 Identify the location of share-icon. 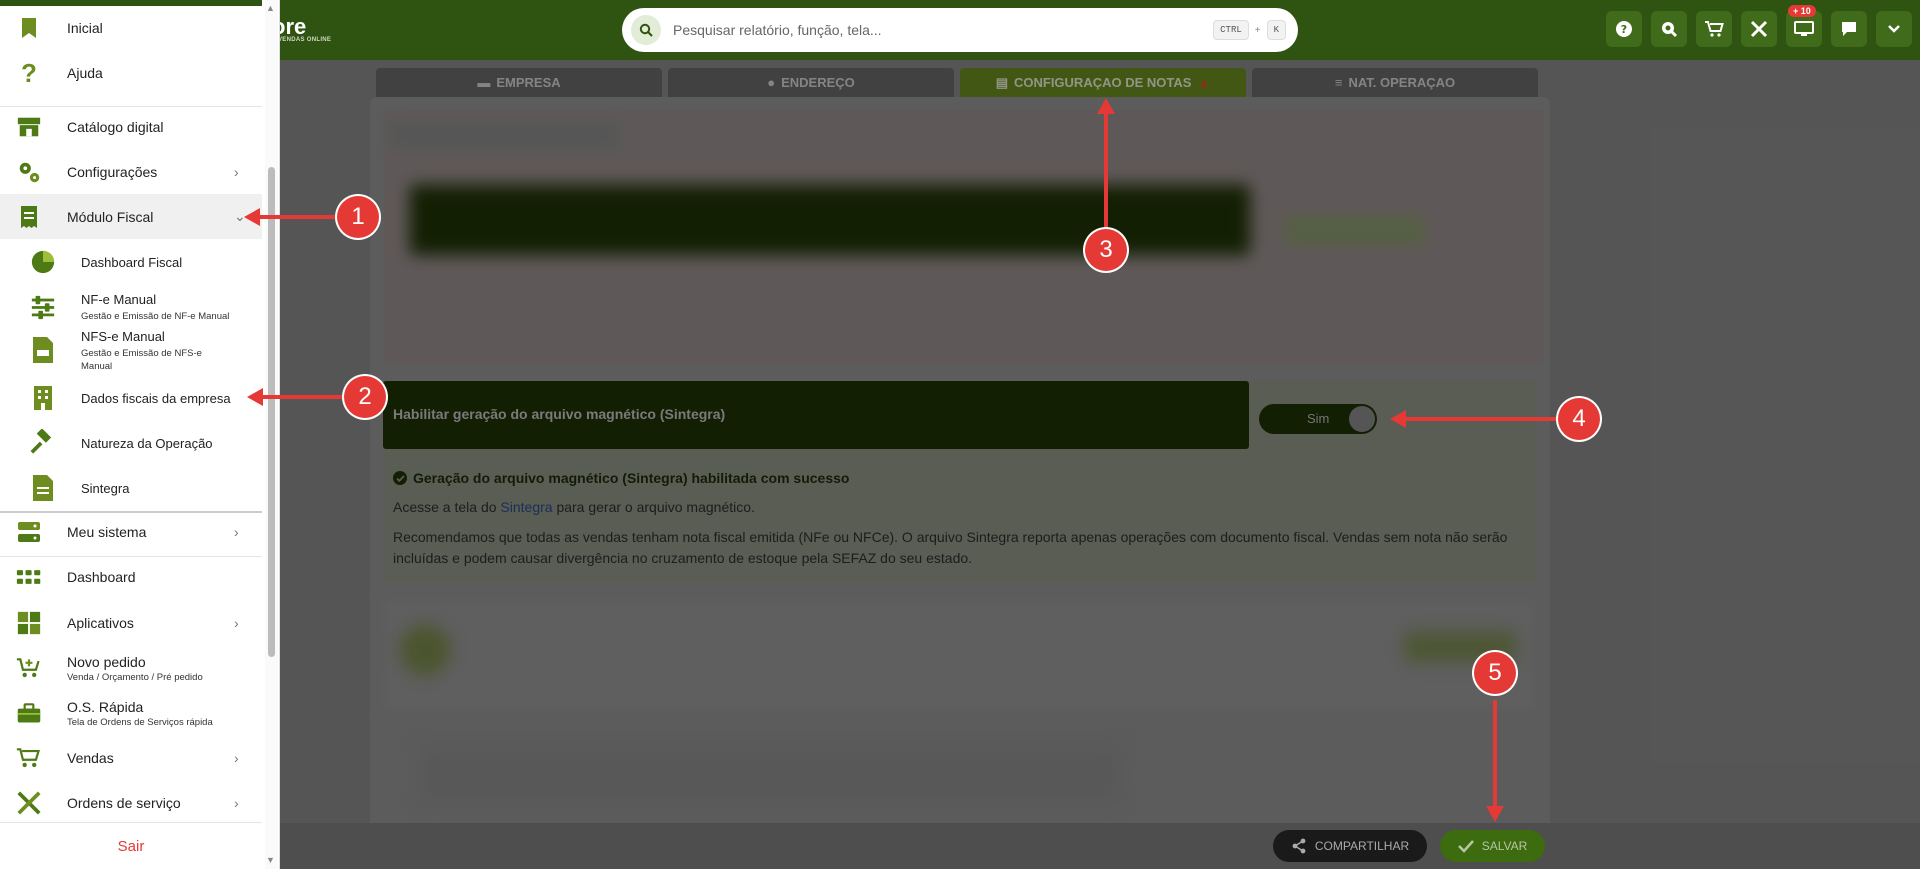
(1299, 846).